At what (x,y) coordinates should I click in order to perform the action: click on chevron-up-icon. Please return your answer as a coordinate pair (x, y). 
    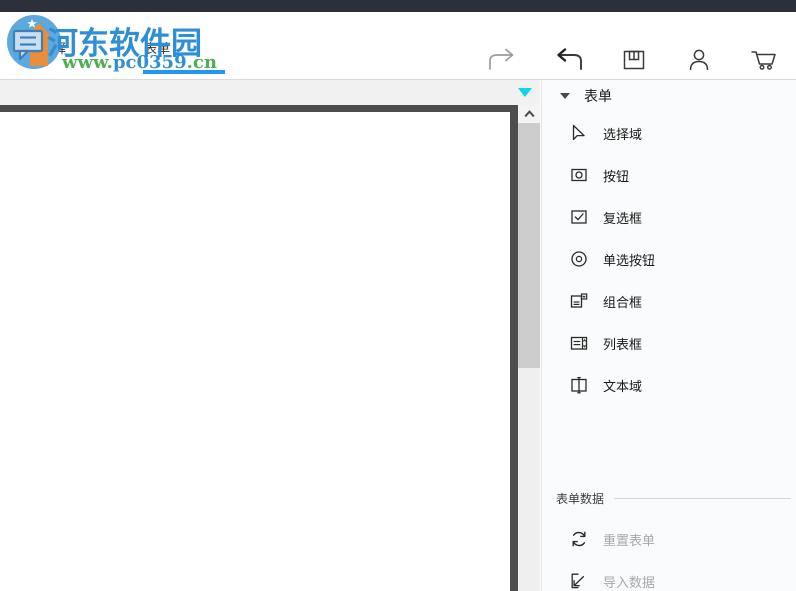
    Looking at the image, I should click on (529, 114).